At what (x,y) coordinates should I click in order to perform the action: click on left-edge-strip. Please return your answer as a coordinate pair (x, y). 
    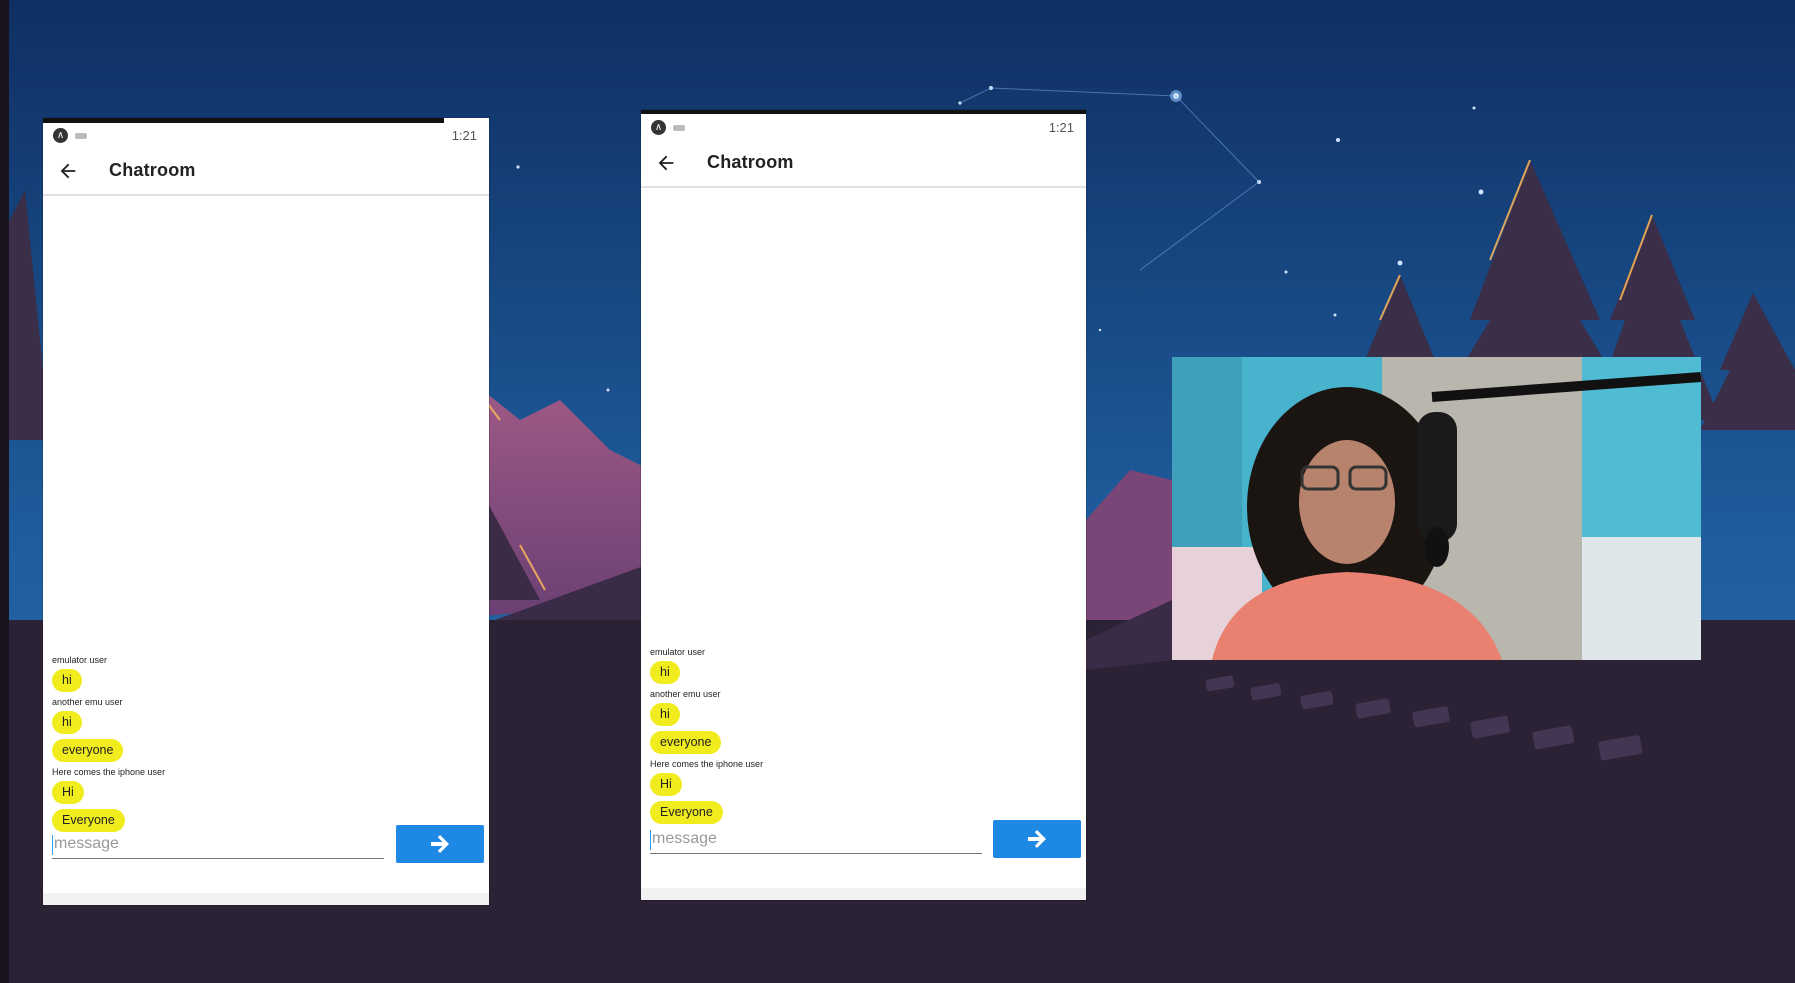
    Looking at the image, I should click on (4, 491).